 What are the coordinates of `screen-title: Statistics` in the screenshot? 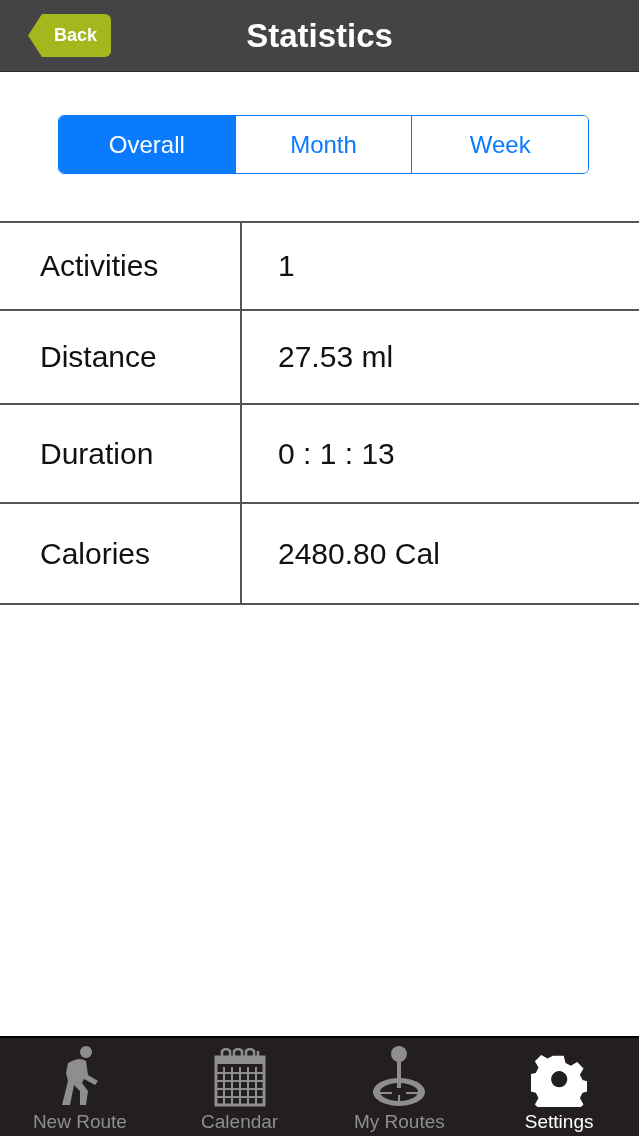 It's located at (319, 35).